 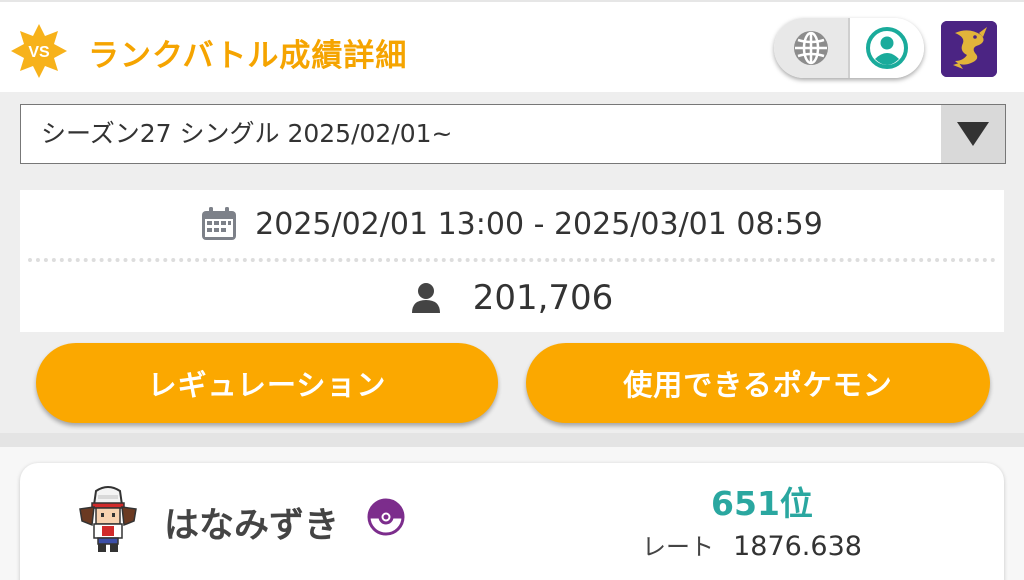 I want to click on dragon-avatar-icon, so click(x=969, y=49).